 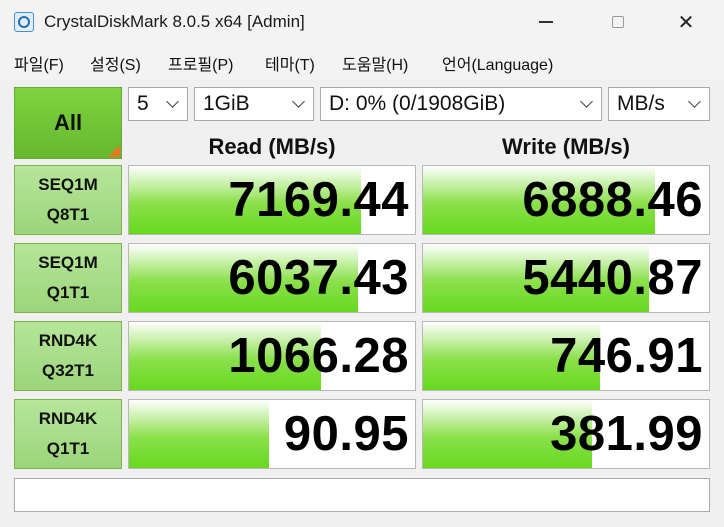 I want to click on test-count-value: 5, so click(x=143, y=103).